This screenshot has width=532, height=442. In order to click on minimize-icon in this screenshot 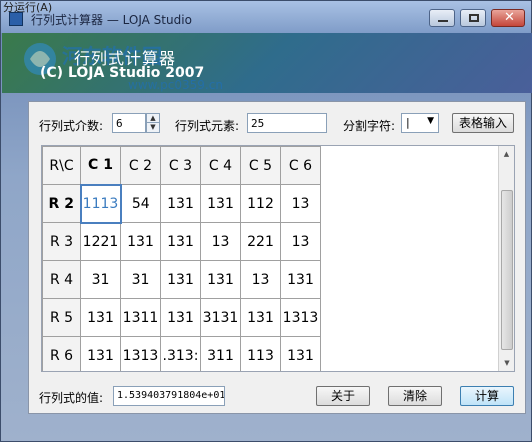, I will do `click(443, 21)`.